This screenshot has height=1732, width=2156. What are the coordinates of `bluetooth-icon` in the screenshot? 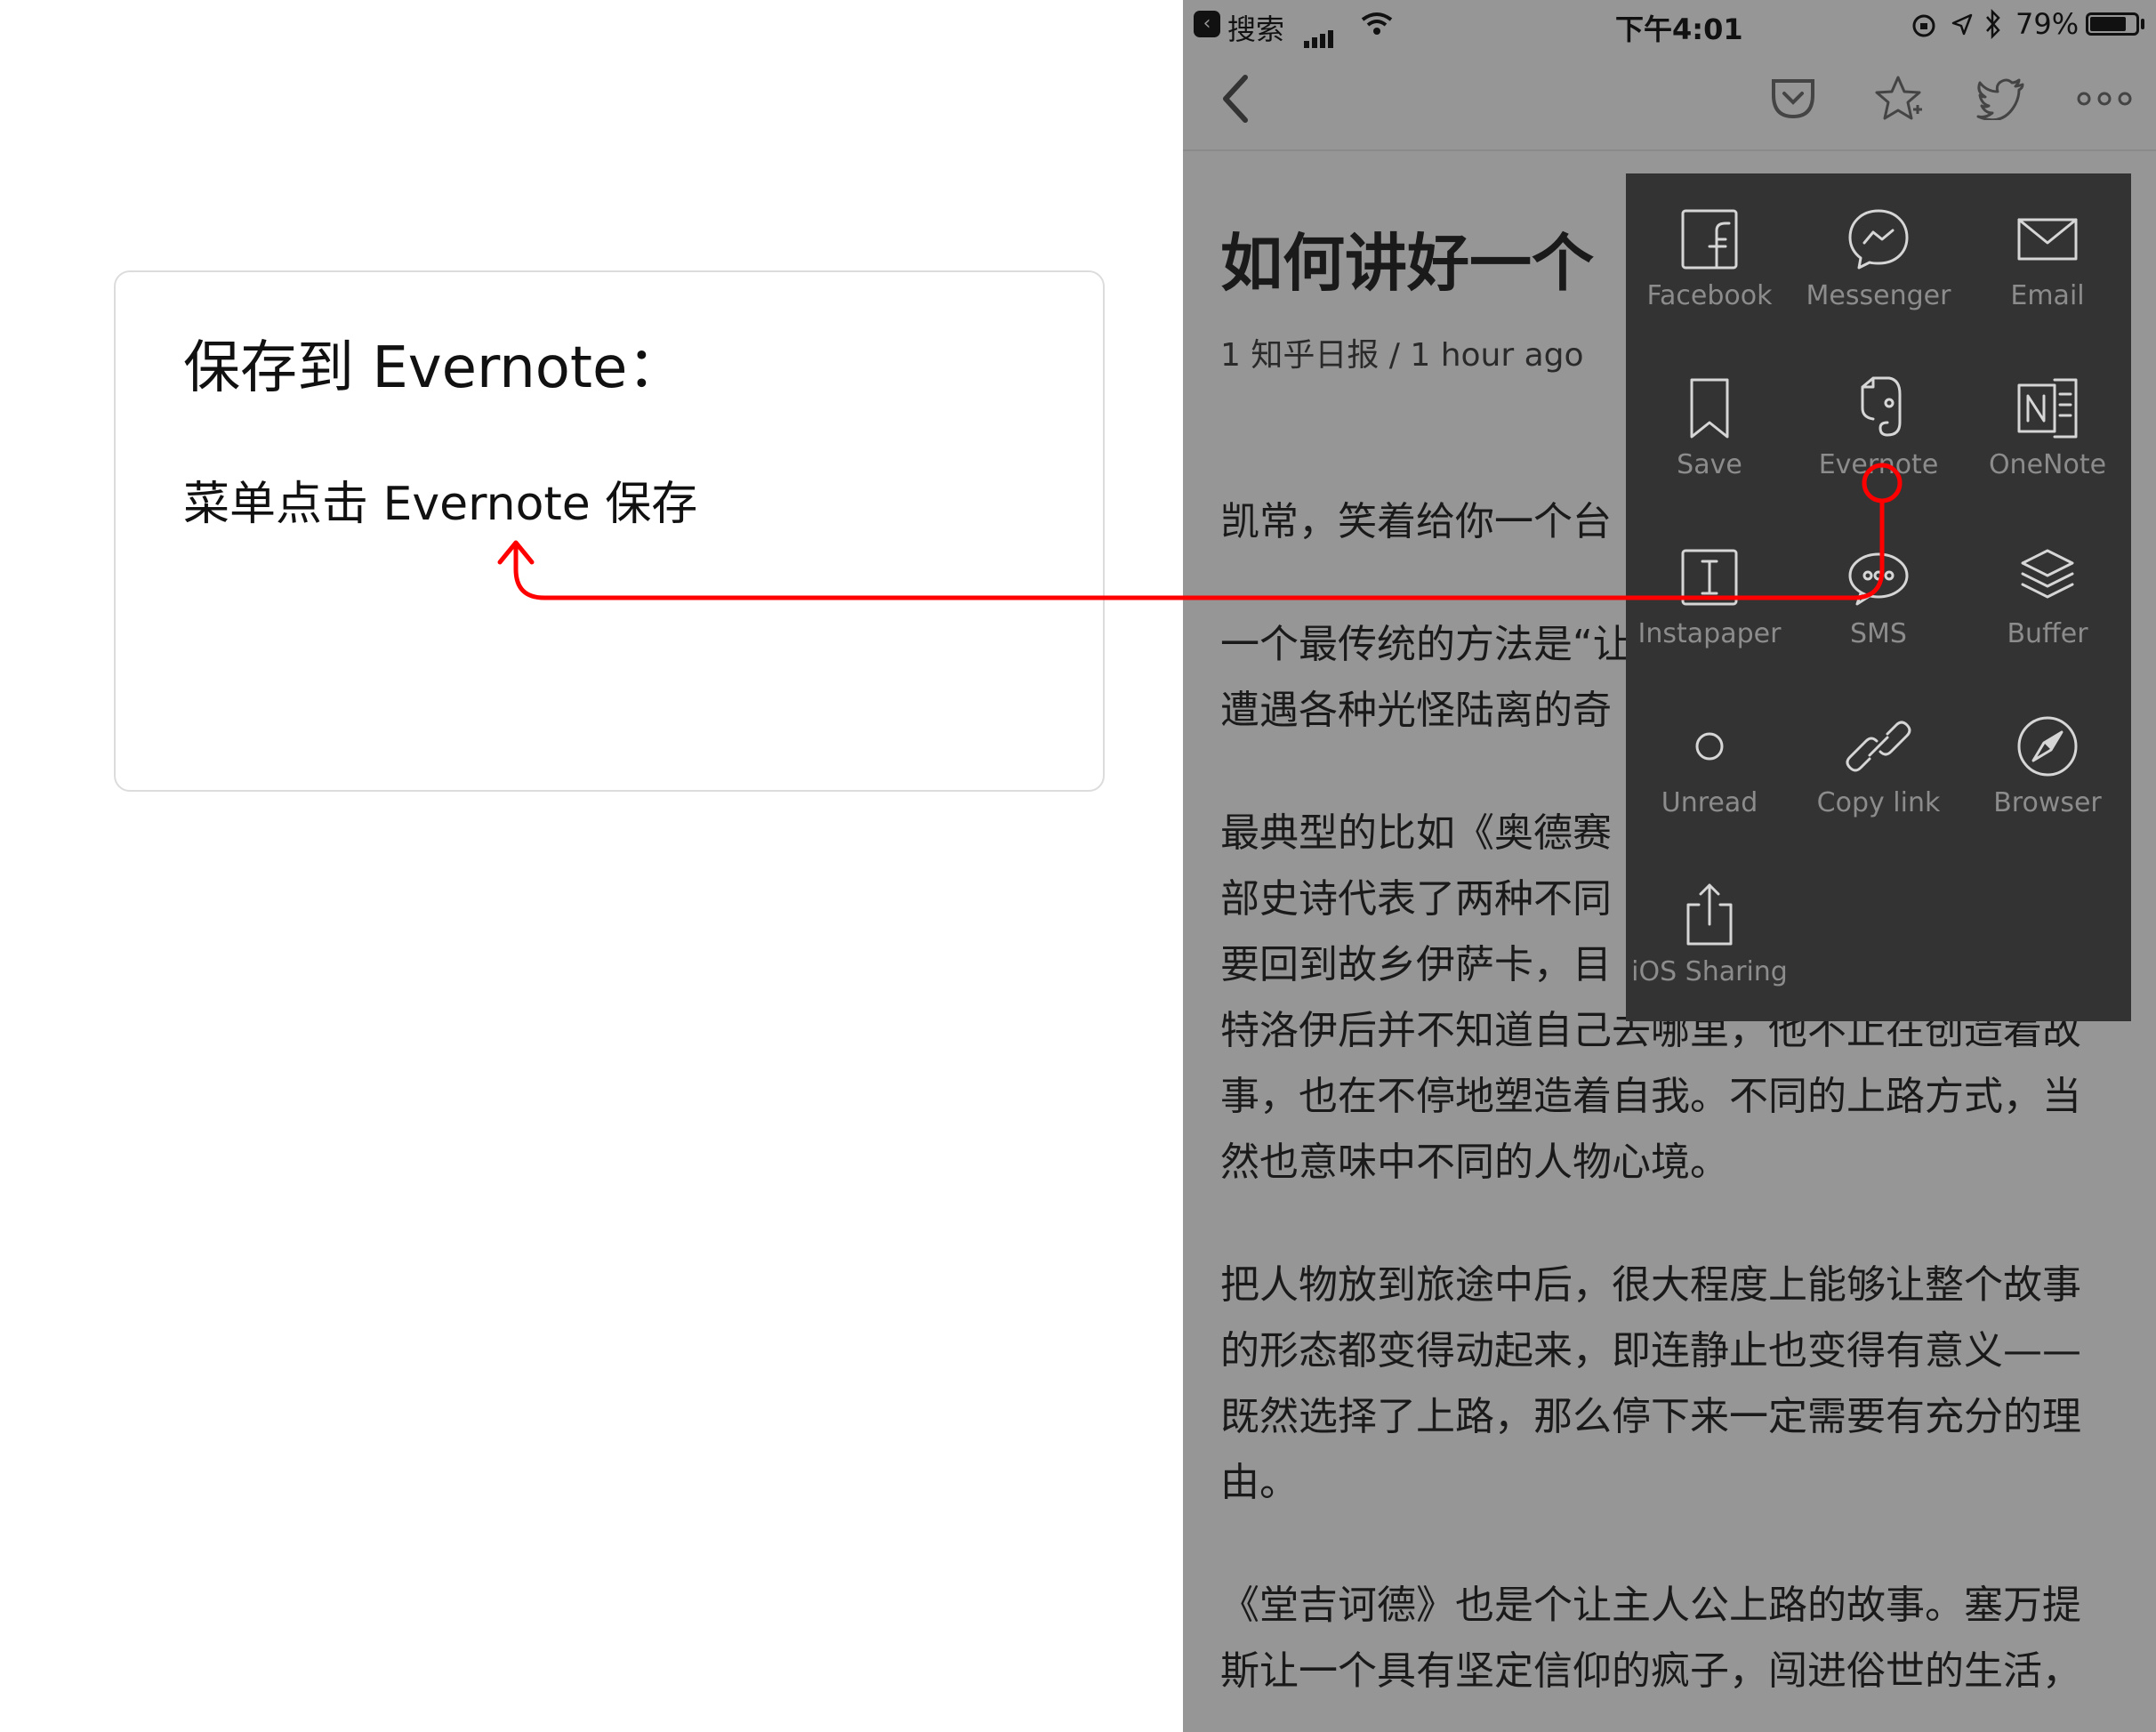 It's located at (1993, 24).